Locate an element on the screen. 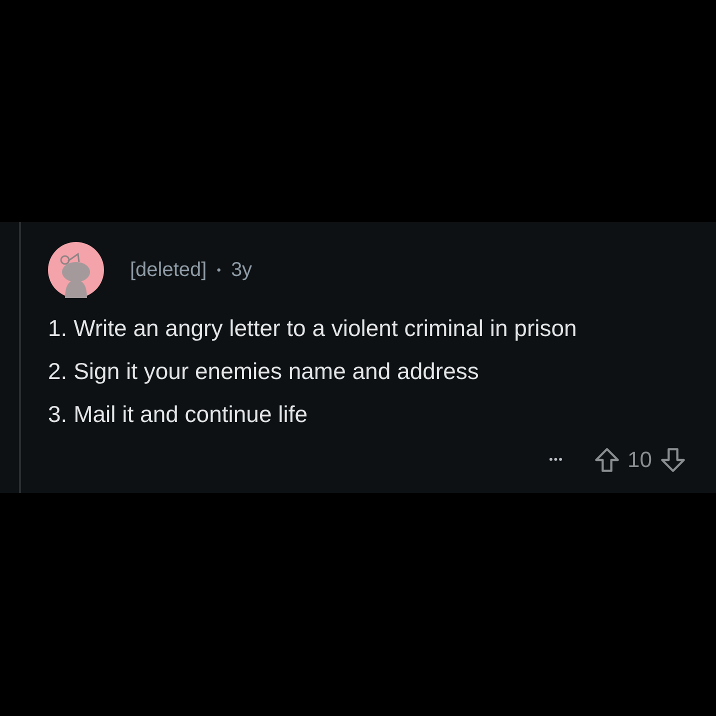  comment-text: 3. Mail it and continue life is located at coordinates (178, 414).